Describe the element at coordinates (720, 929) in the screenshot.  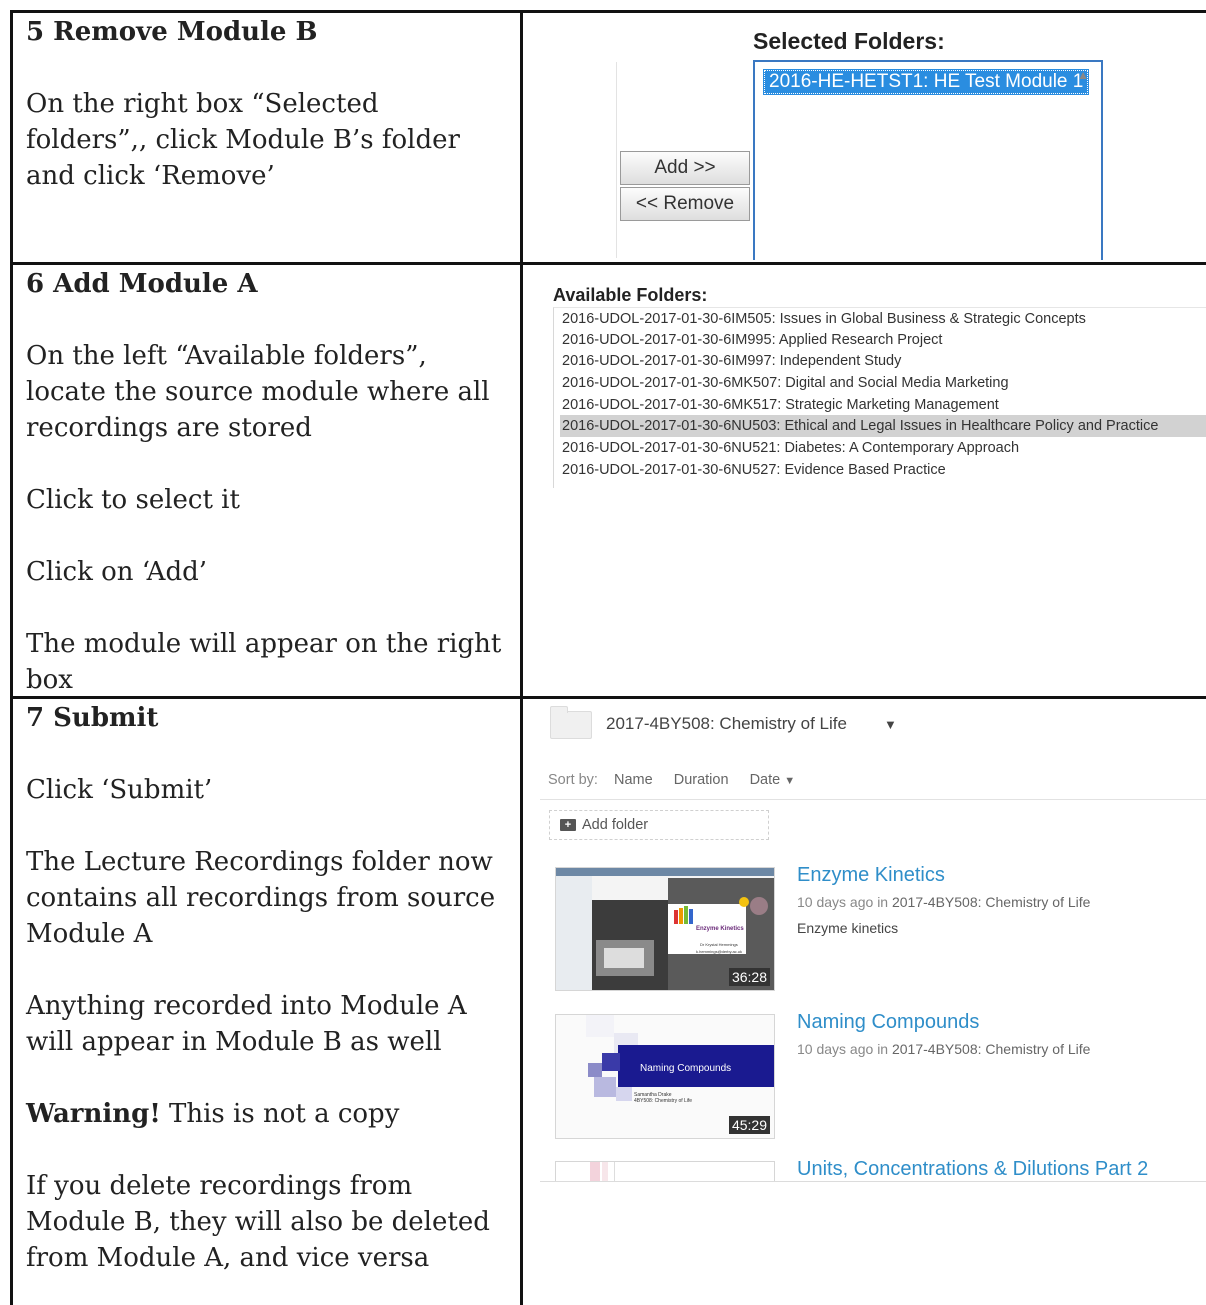
I see `slide-title: Enzyme Kinetics` at that location.